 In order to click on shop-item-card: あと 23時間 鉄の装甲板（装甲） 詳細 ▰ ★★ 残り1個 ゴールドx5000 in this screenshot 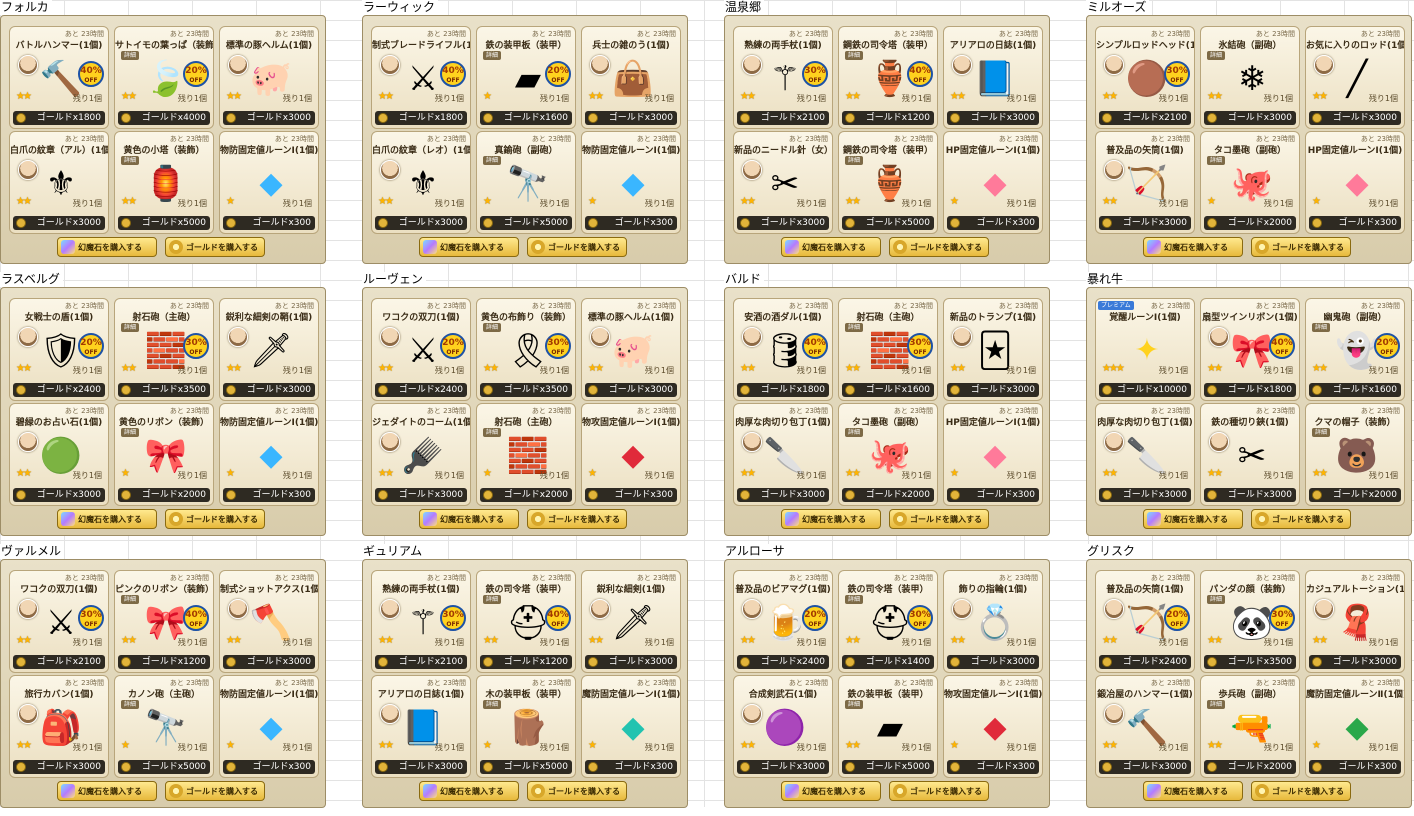, I will do `click(888, 726)`.